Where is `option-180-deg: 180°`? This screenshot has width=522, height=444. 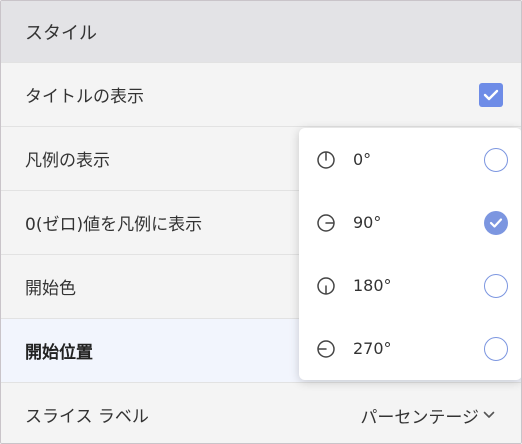 option-180-deg: 180° is located at coordinates (410, 285).